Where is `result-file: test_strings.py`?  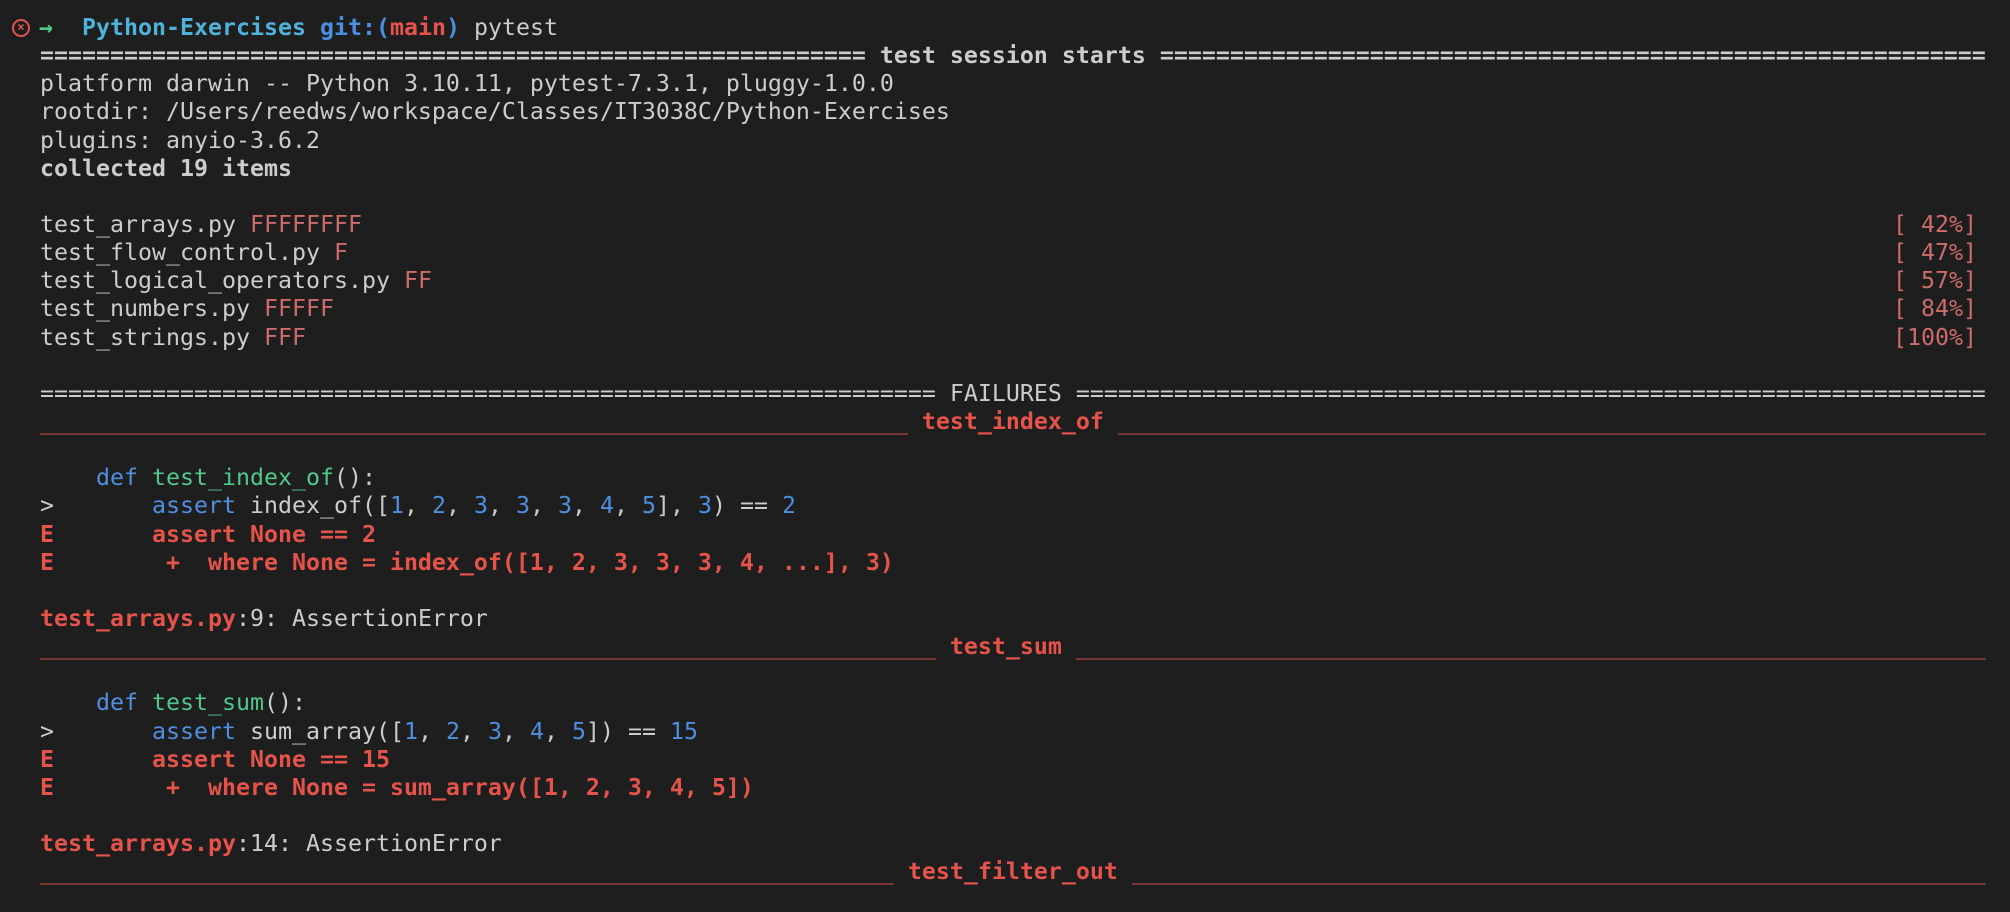
result-file: test_strings.py is located at coordinates (145, 337).